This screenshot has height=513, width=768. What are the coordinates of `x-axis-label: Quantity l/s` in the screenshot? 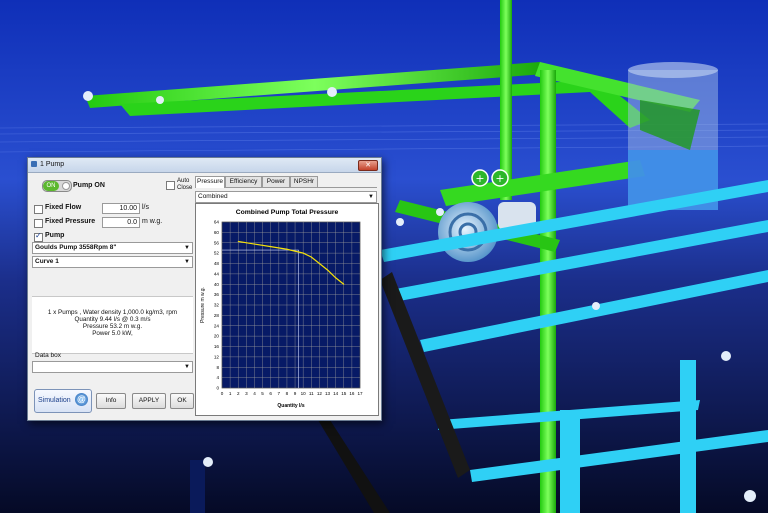 It's located at (290, 406).